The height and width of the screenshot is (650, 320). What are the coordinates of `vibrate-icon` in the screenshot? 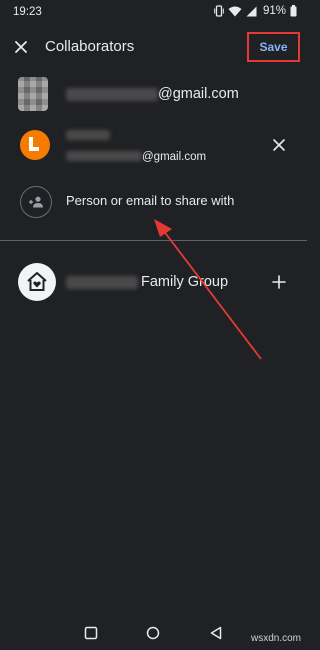 It's located at (219, 11).